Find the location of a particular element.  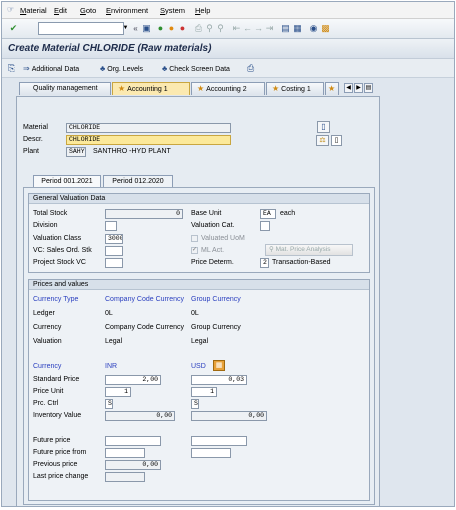

group-currency-header: Group Currency is located at coordinates (216, 299).